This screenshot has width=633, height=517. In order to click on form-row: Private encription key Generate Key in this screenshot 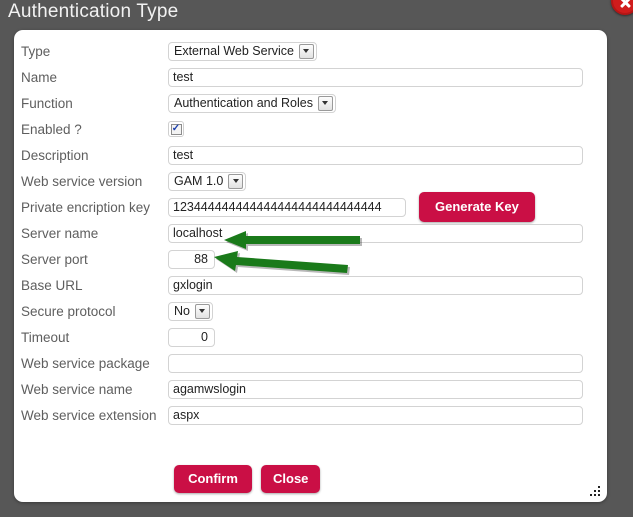, I will do `click(310, 207)`.